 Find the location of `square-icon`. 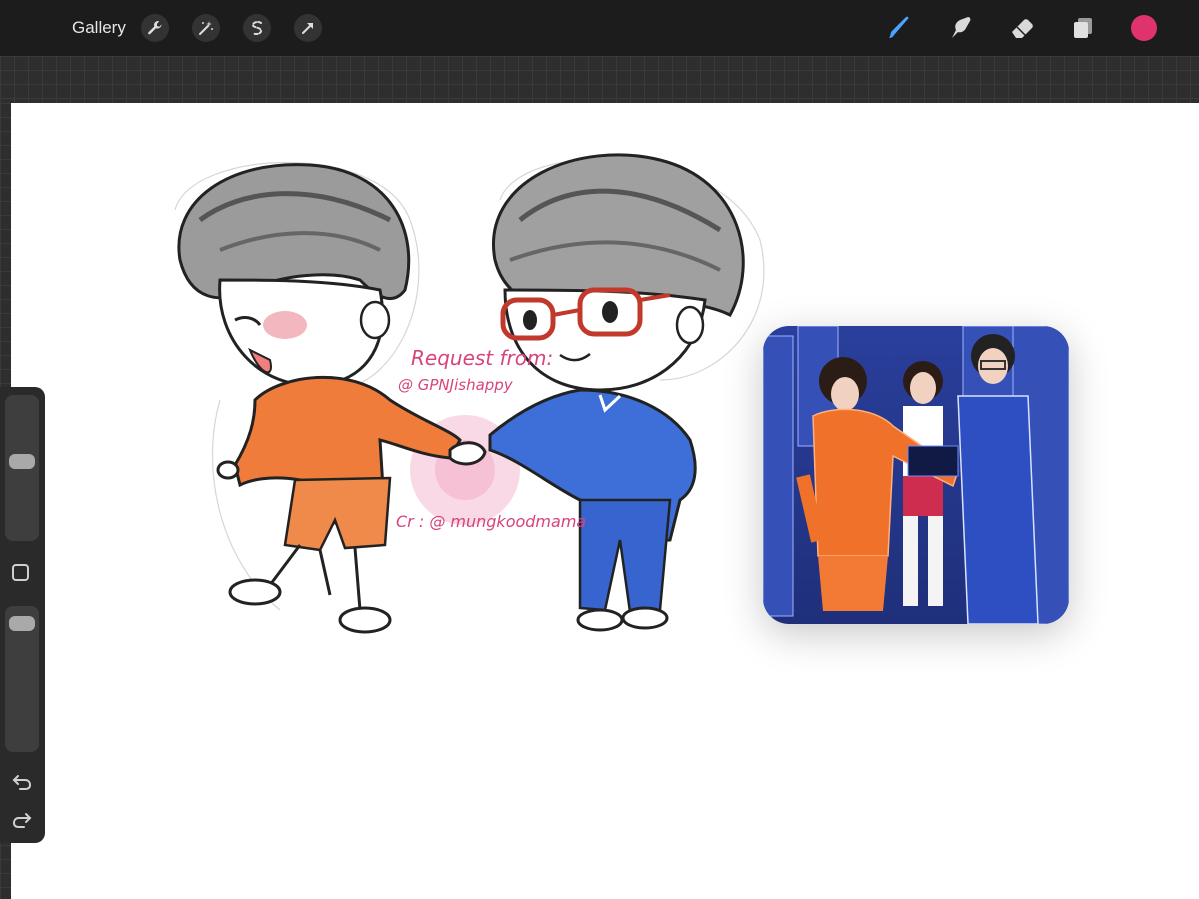

square-icon is located at coordinates (20, 572).